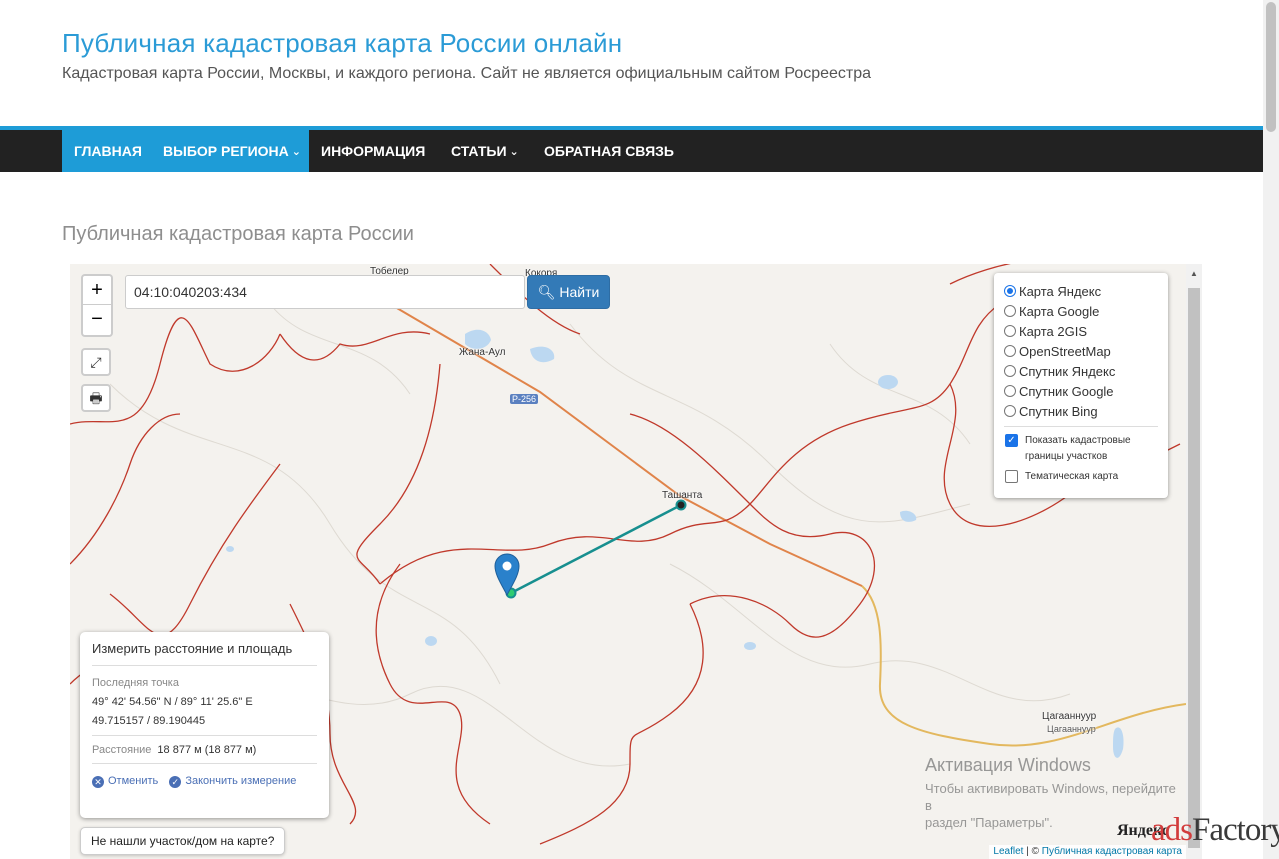  I want to click on check-icon: ✓, so click(175, 782).